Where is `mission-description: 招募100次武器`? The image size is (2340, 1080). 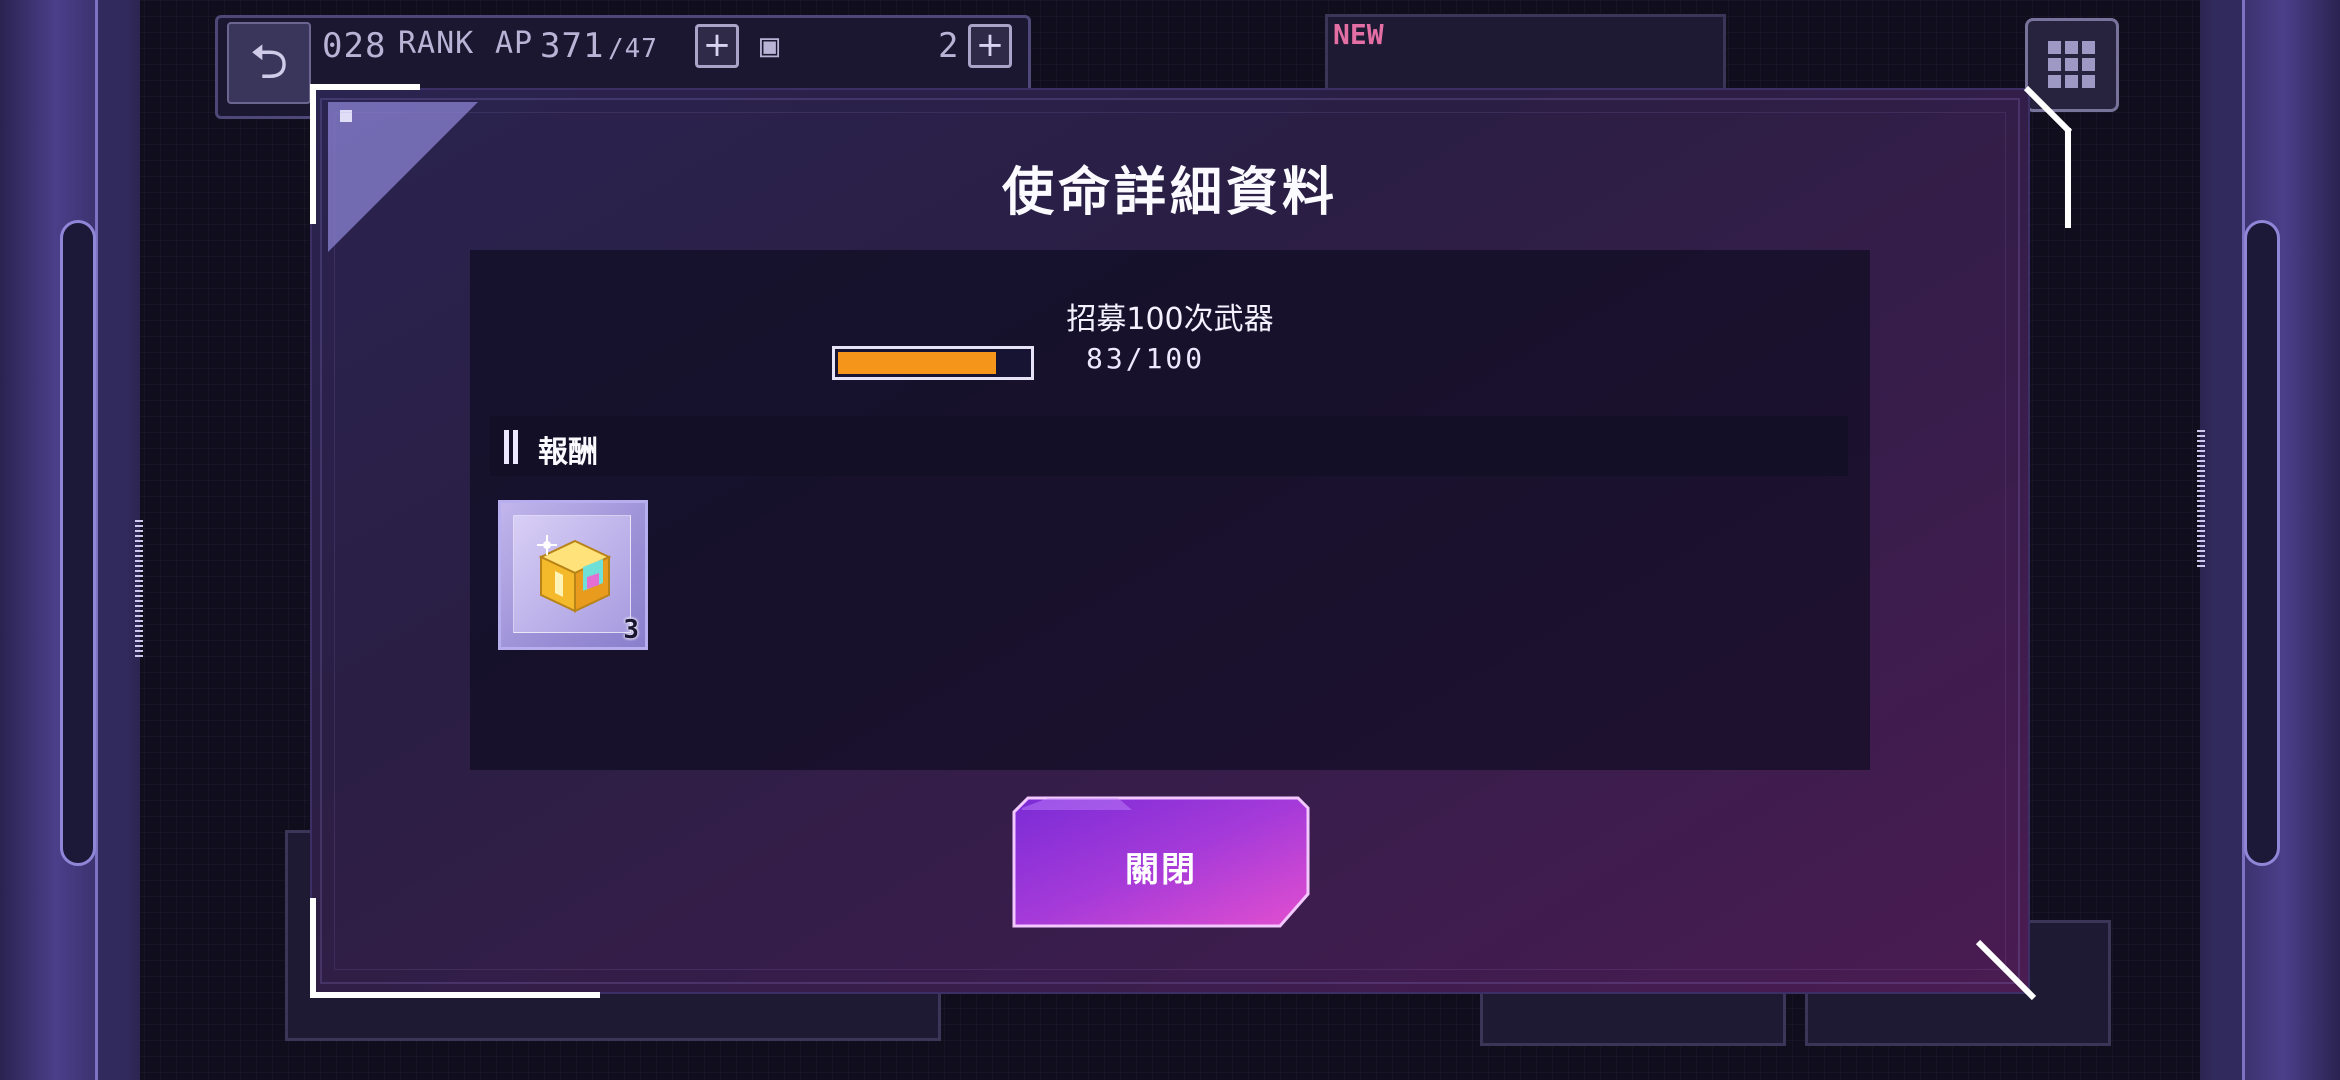
mission-description: 招募100次武器 is located at coordinates (1170, 319).